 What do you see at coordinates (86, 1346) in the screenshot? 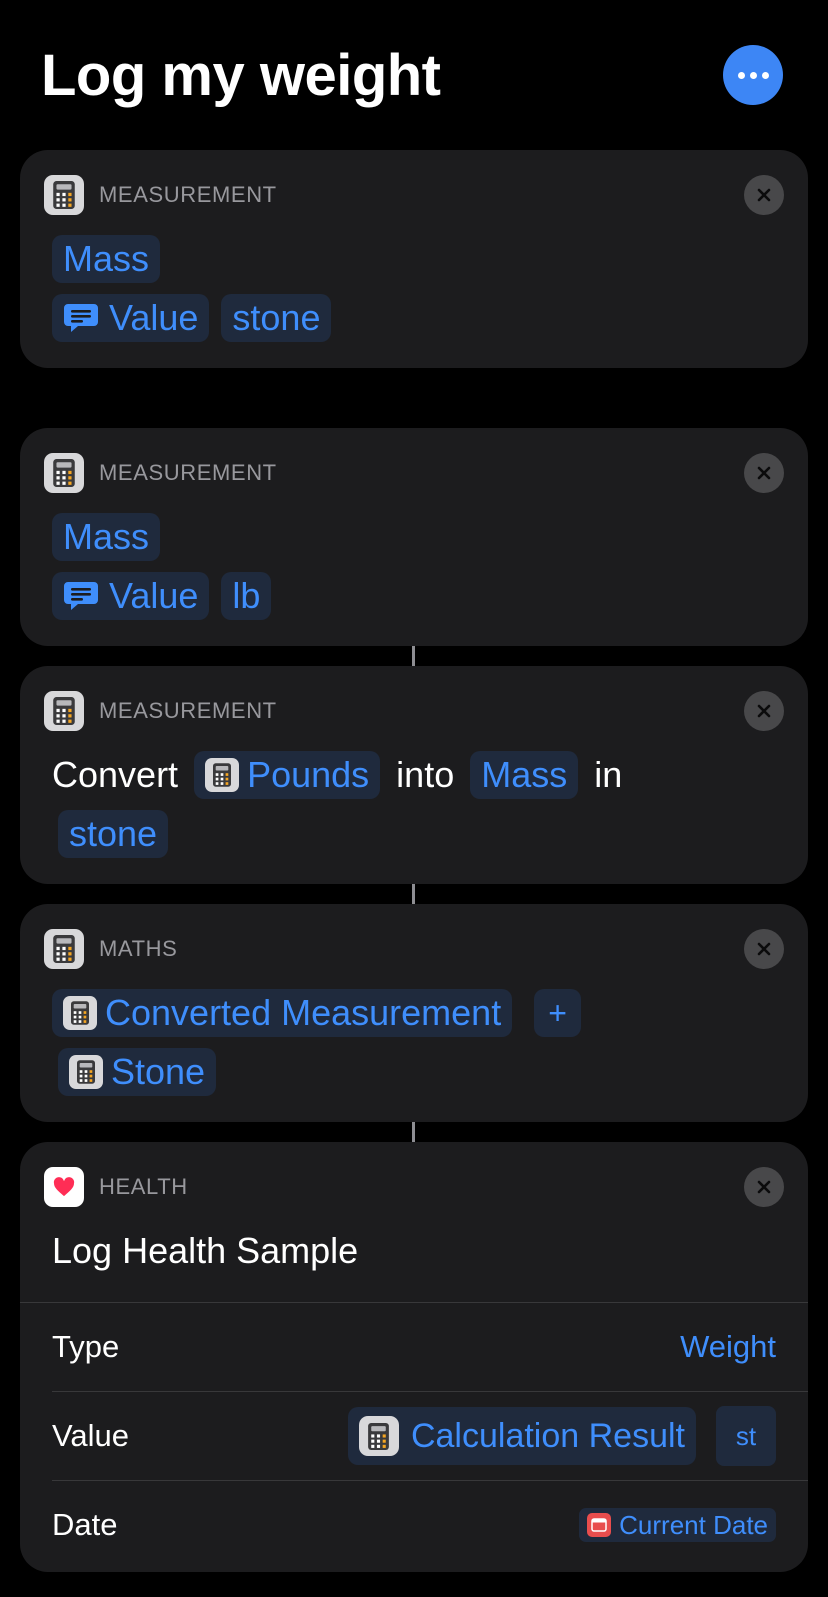
I see `type-label: Type` at bounding box center [86, 1346].